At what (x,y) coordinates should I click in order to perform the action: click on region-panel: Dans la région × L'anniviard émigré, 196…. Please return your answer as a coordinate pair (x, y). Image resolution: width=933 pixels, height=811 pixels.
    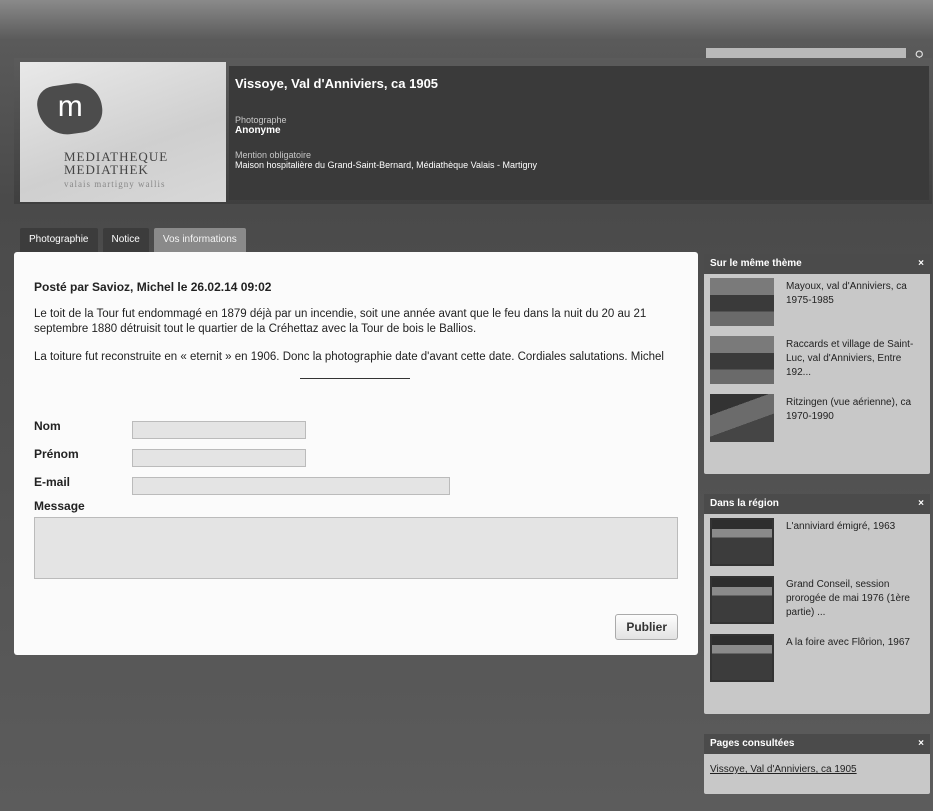
    Looking at the image, I should click on (817, 604).